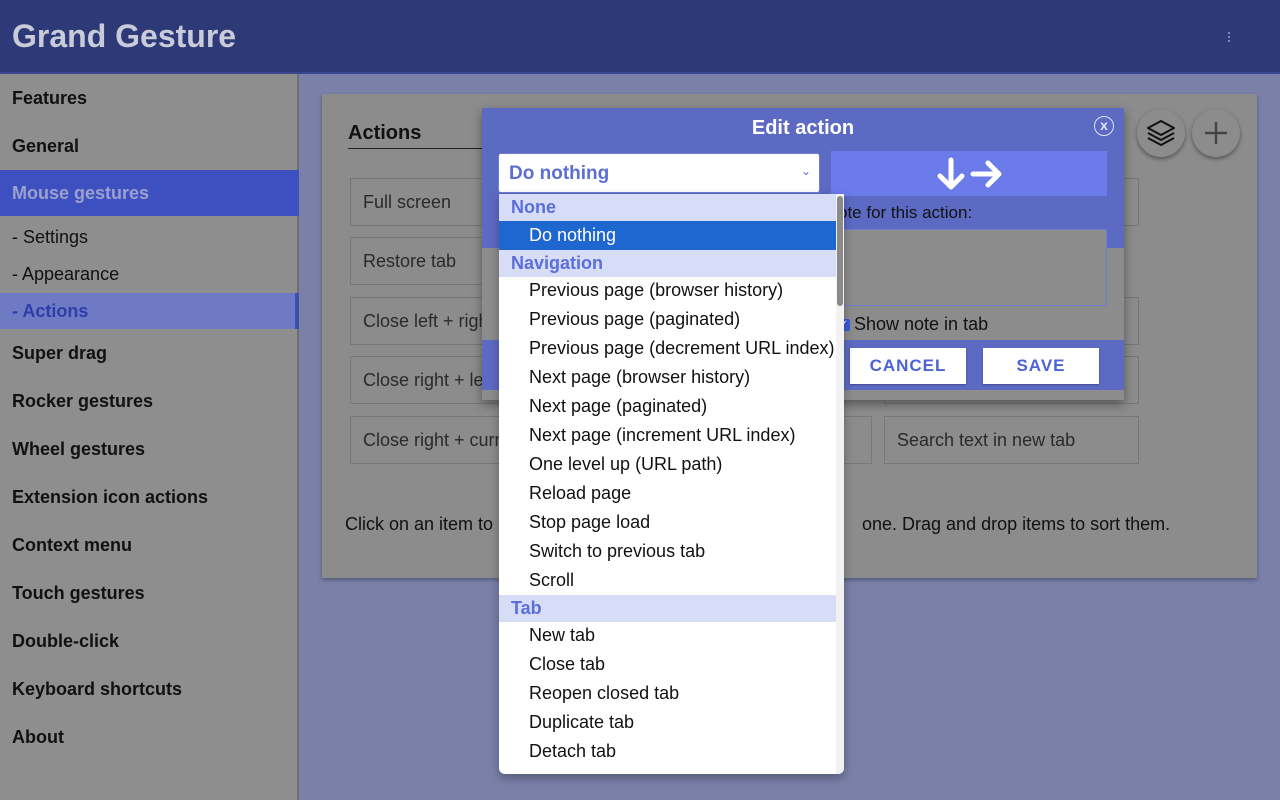  What do you see at coordinates (667, 608) in the screenshot?
I see `optgroup-tab: Tab` at bounding box center [667, 608].